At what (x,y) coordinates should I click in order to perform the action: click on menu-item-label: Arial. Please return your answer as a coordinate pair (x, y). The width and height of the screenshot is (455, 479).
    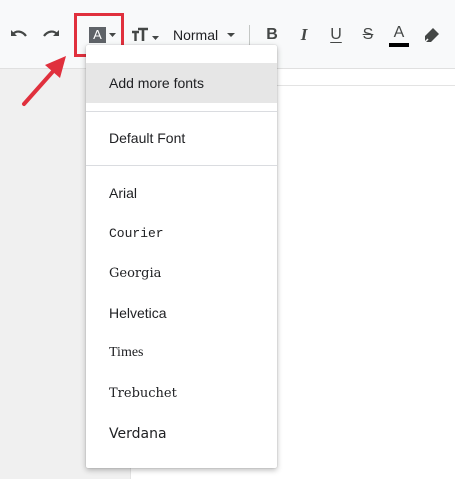
    Looking at the image, I should click on (123, 193).